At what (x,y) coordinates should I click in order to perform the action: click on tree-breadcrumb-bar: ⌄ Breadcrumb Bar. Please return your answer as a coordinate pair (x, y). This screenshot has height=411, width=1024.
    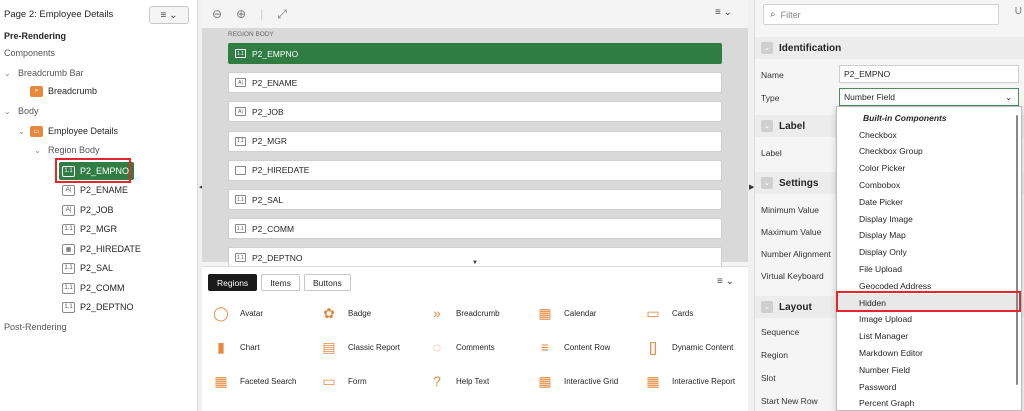
    Looking at the image, I should click on (44, 73).